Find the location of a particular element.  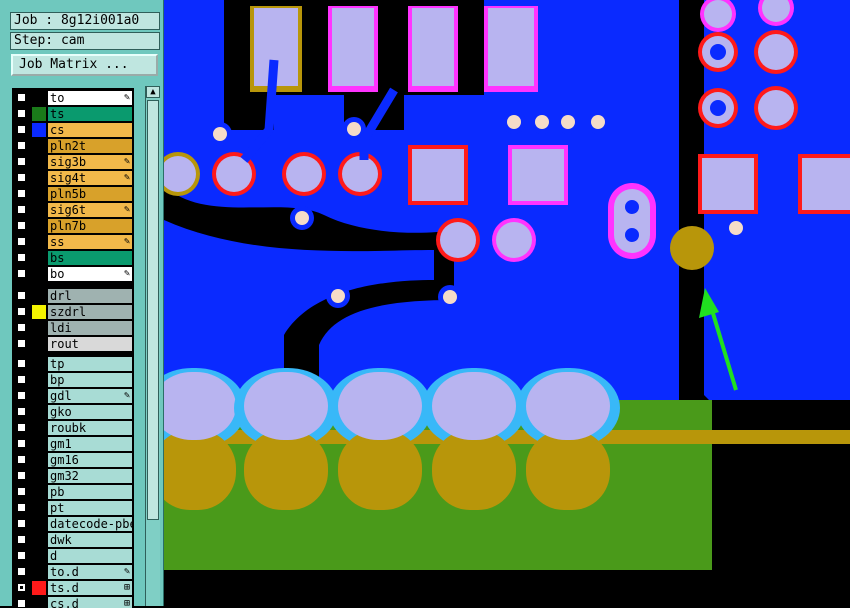

layer-name: ss ✎ is located at coordinates (90, 242).